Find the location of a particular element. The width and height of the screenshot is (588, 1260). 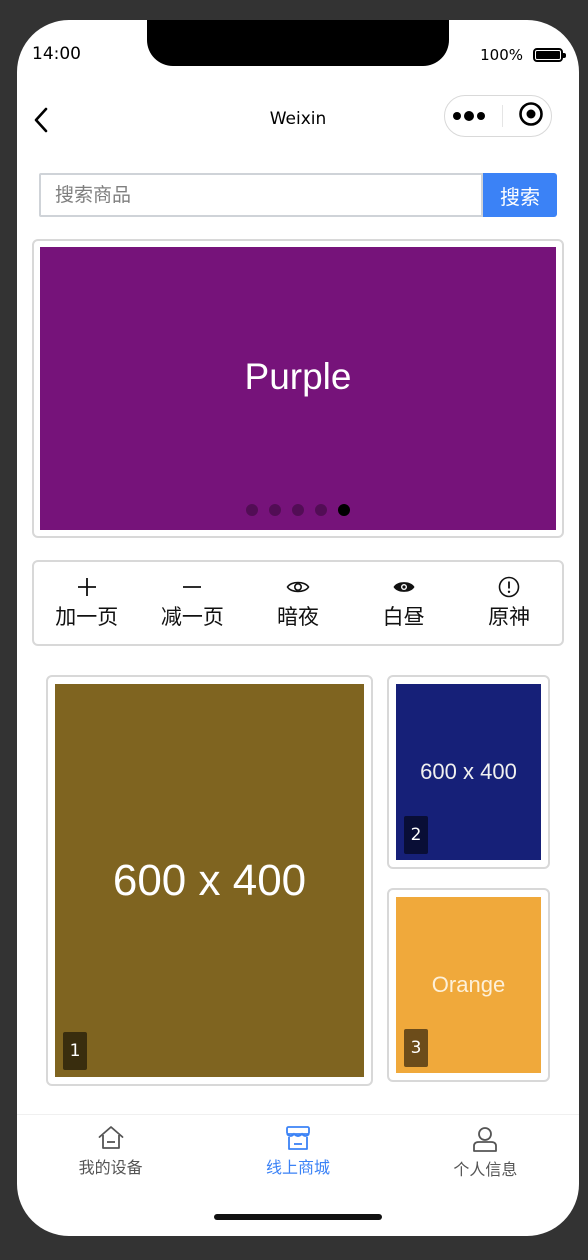

exclamation-circle-icon is located at coordinates (509, 587).